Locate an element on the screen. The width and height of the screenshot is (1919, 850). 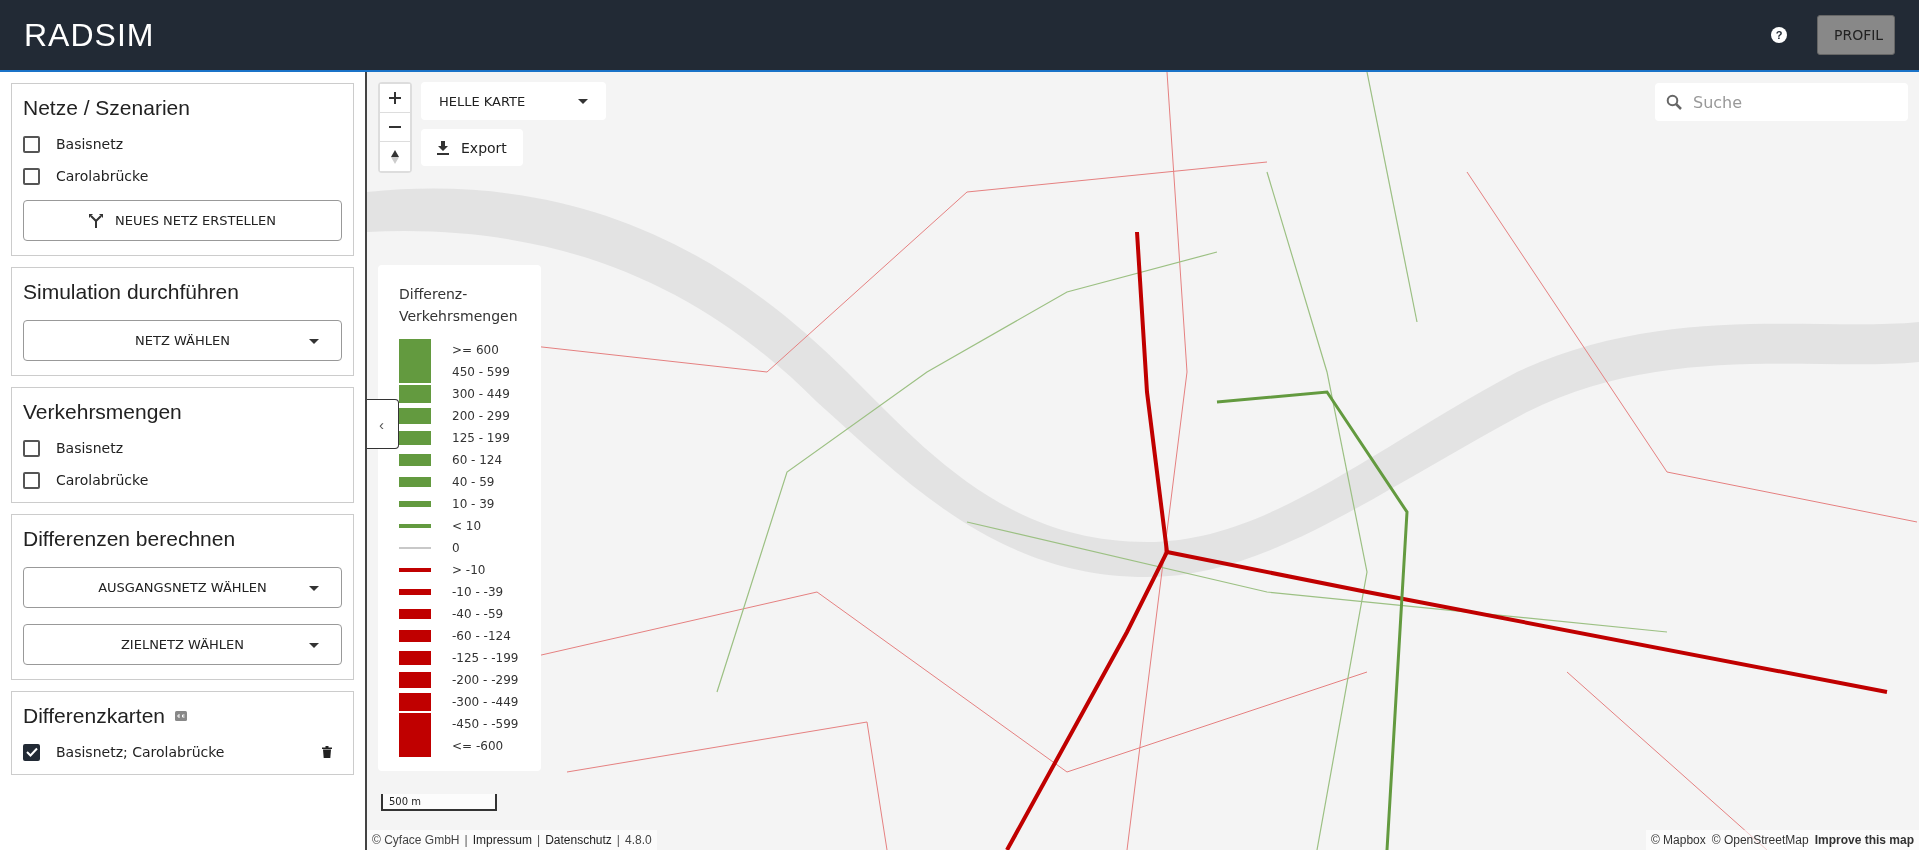
trash-icon is located at coordinates (327, 752).